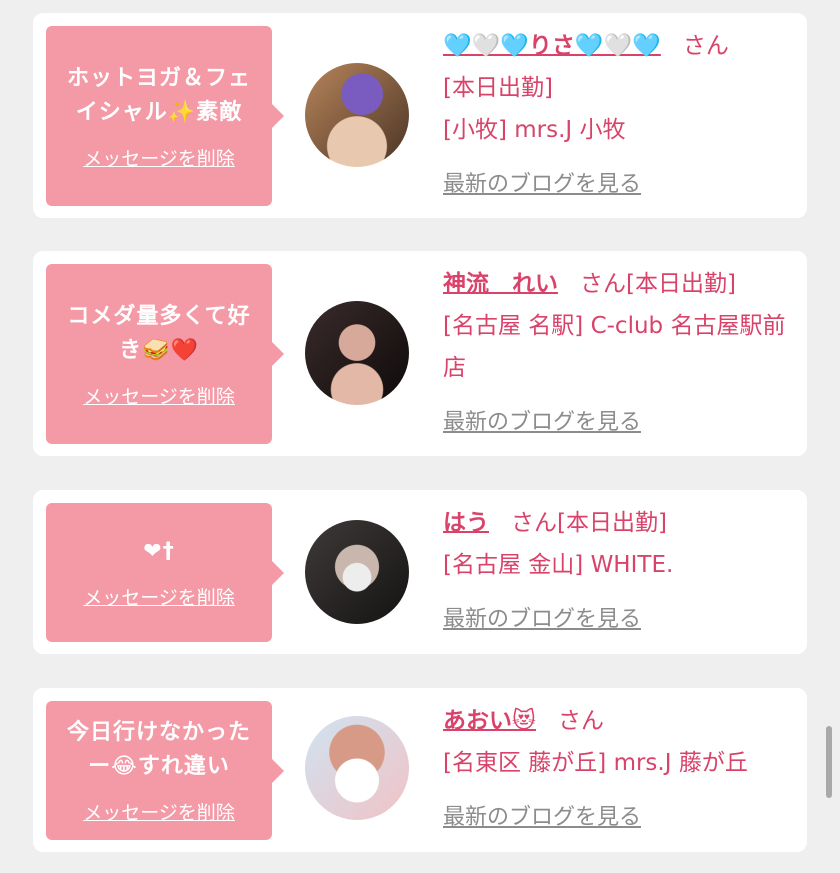 The height and width of the screenshot is (873, 840). What do you see at coordinates (705, 46) in the screenshot?
I see `honorific: さん` at bounding box center [705, 46].